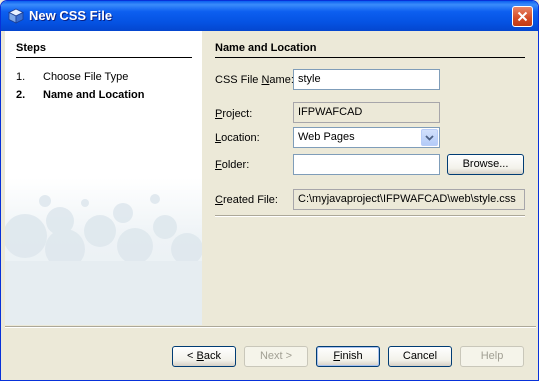 The width and height of the screenshot is (539, 381). Describe the element at coordinates (348, 356) in the screenshot. I see `finish-button: Finish` at that location.